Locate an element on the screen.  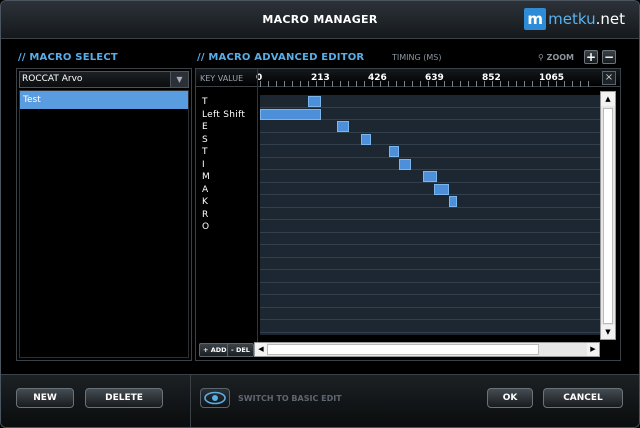
chevron-down-icon: ▼ is located at coordinates (179, 79).